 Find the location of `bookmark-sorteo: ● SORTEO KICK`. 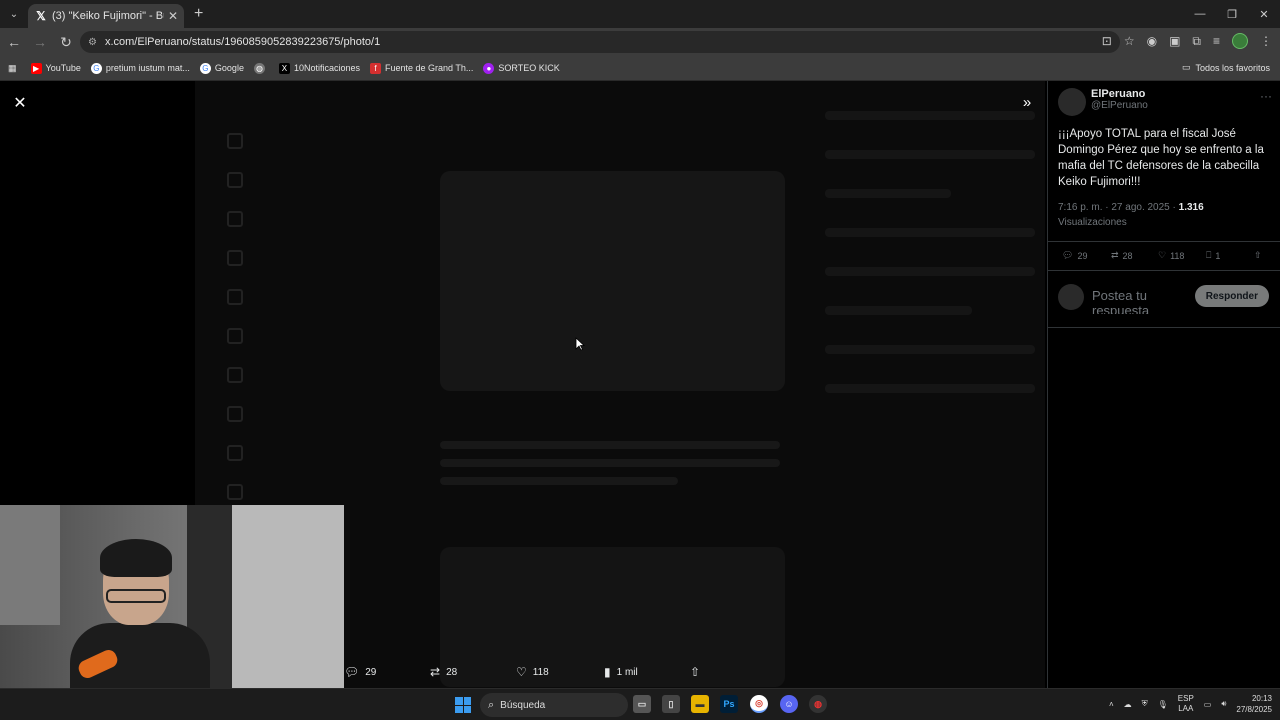

bookmark-sorteo: ● SORTEO KICK is located at coordinates (521, 68).